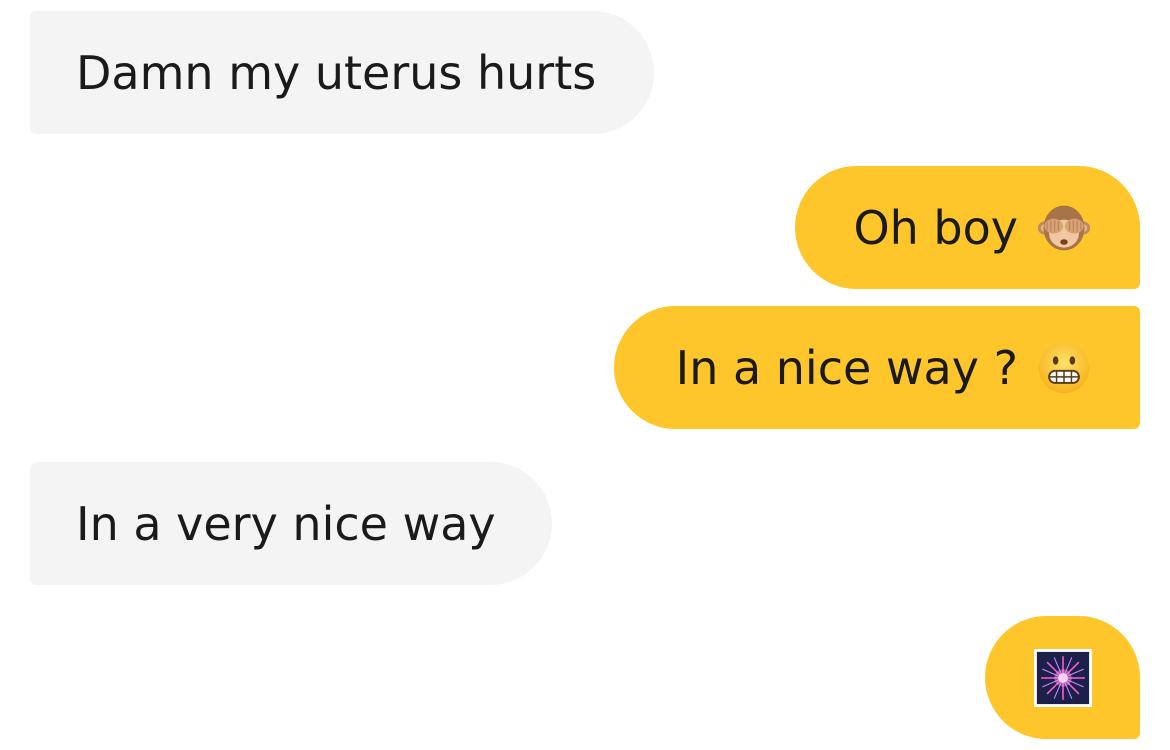 The height and width of the screenshot is (750, 1170). I want to click on message-text: In a very nice way, so click(286, 523).